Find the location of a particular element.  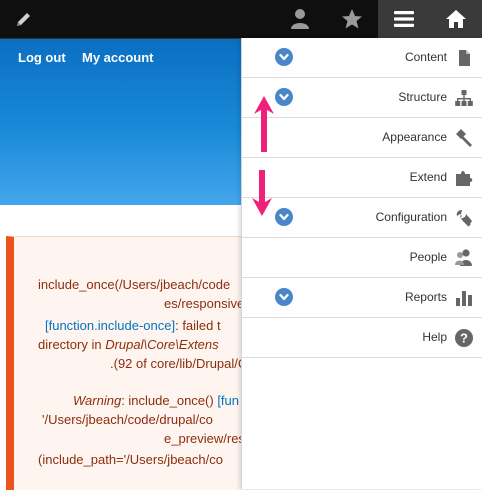

puzzle-icon is located at coordinates (464, 178).